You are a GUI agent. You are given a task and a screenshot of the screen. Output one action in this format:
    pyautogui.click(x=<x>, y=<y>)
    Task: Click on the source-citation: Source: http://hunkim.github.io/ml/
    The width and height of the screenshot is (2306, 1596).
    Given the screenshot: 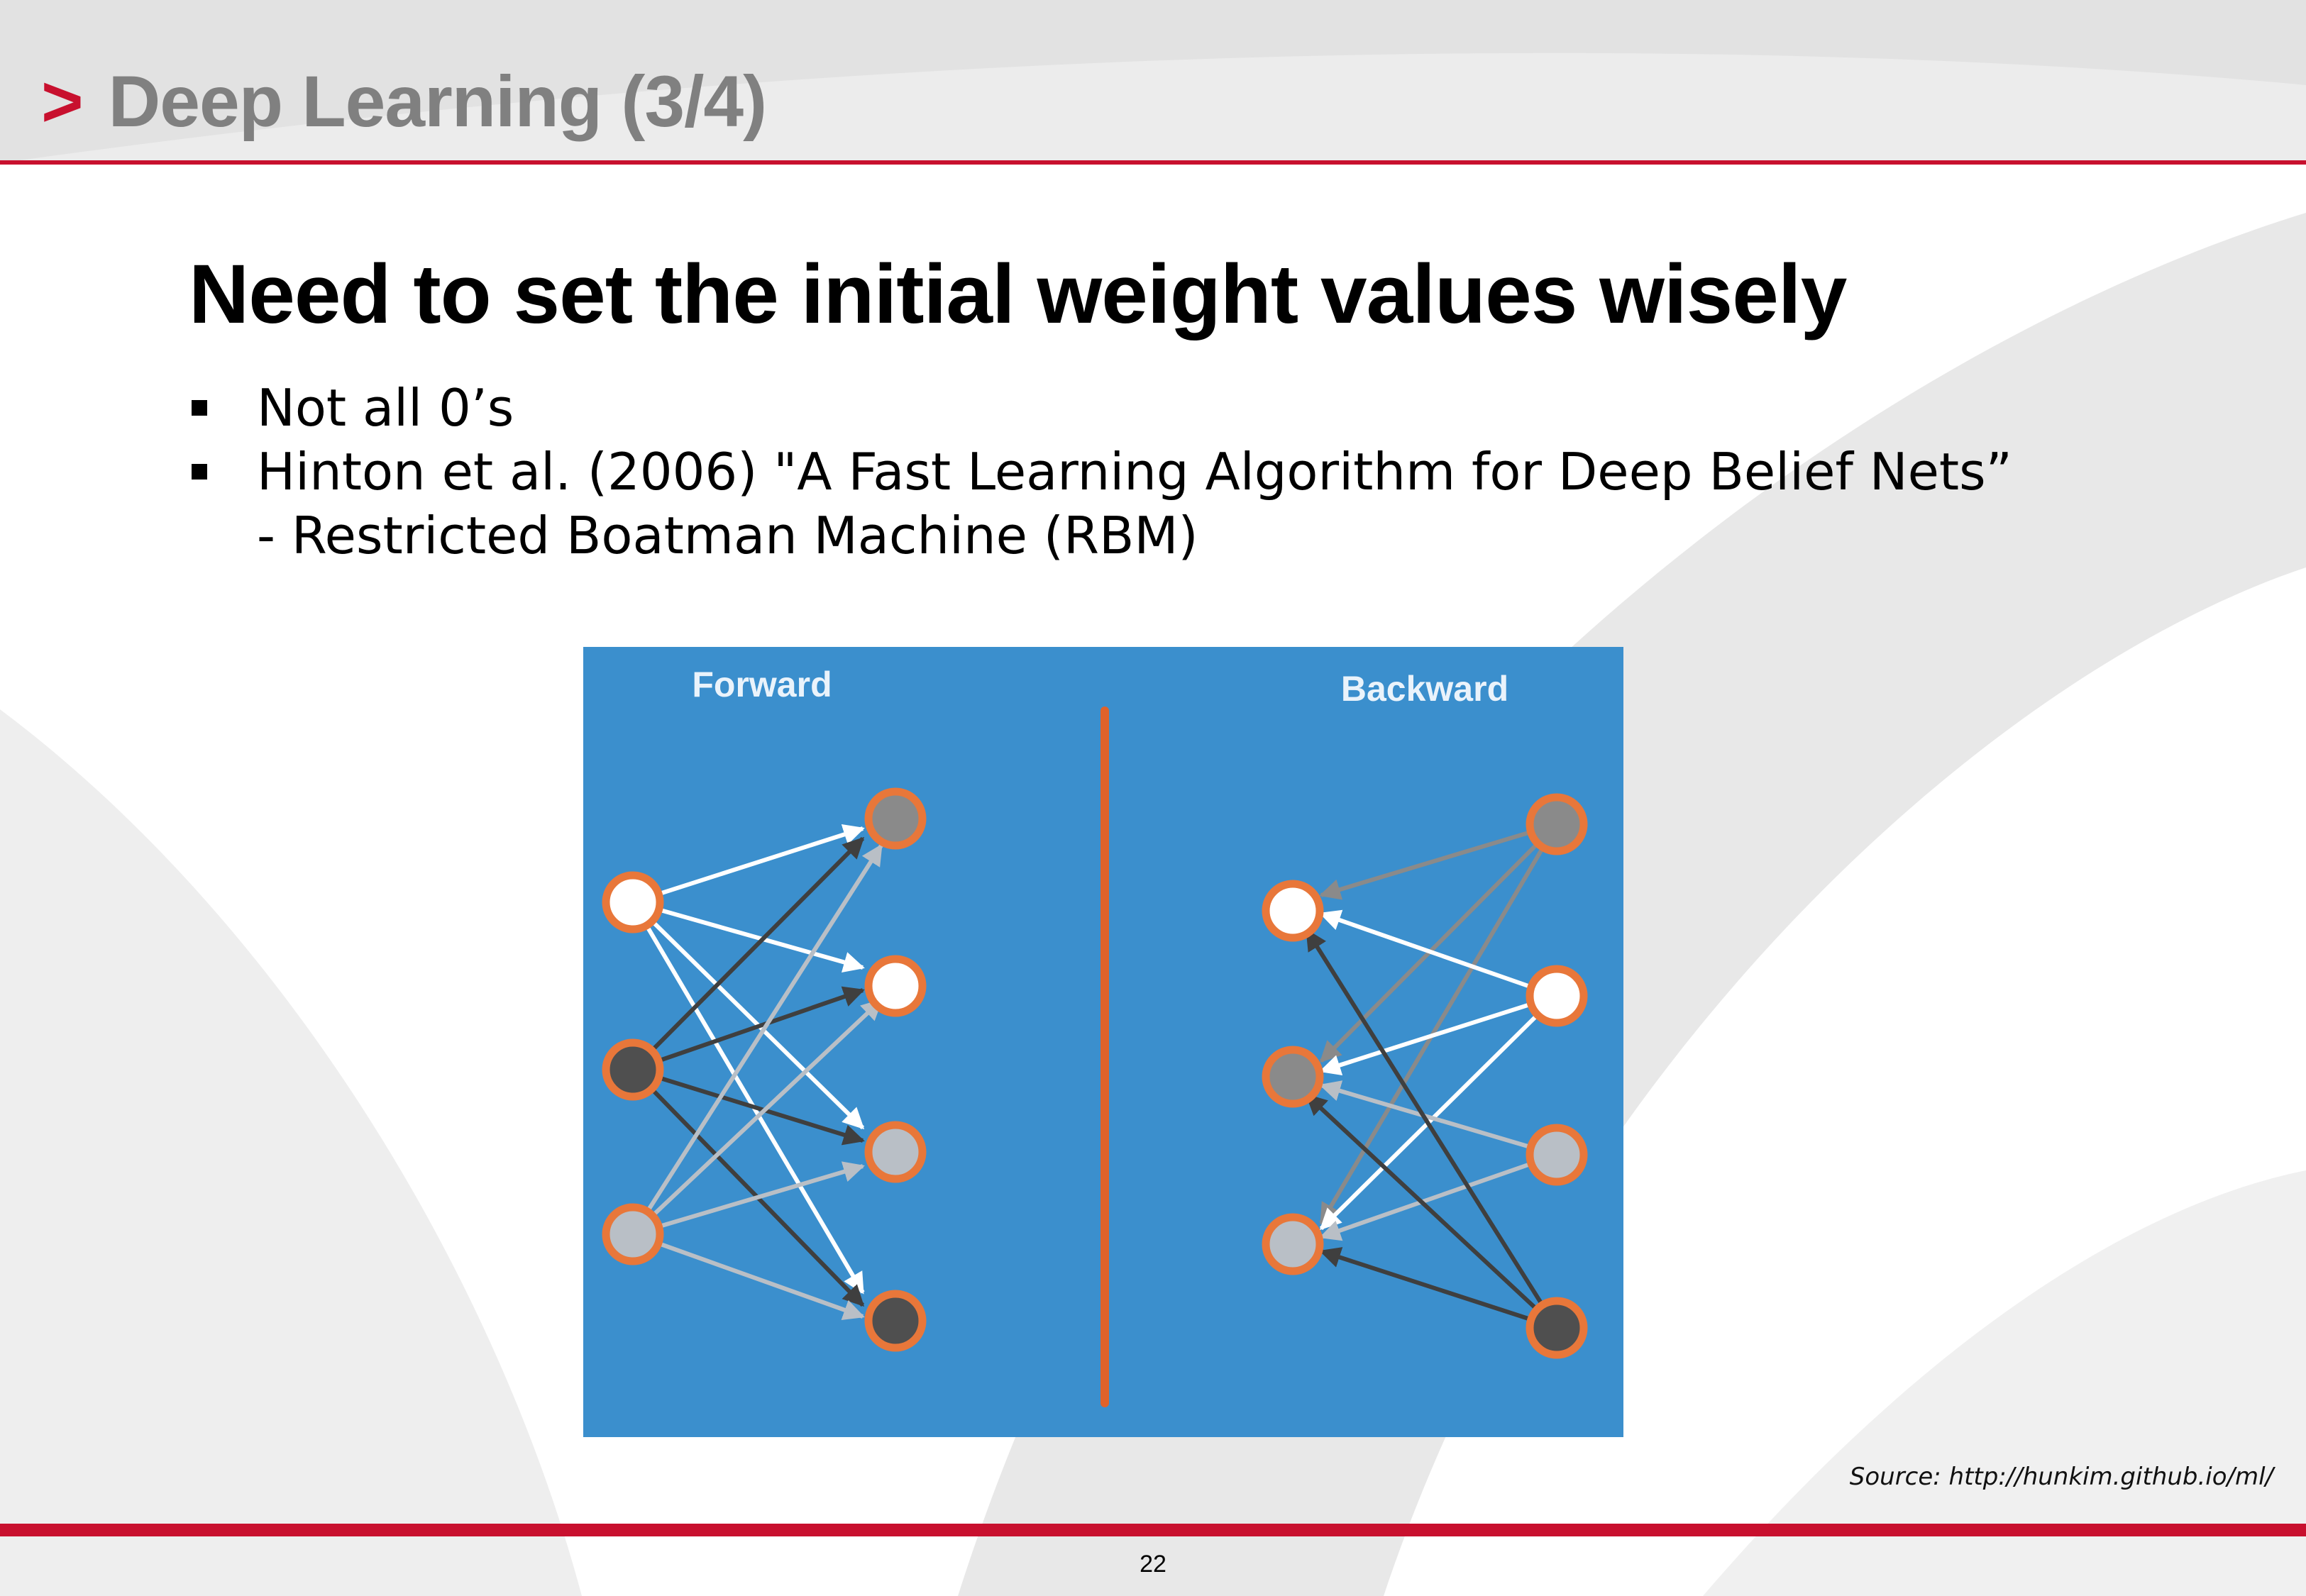 What is the action you would take?
    pyautogui.click(x=2061, y=1477)
    